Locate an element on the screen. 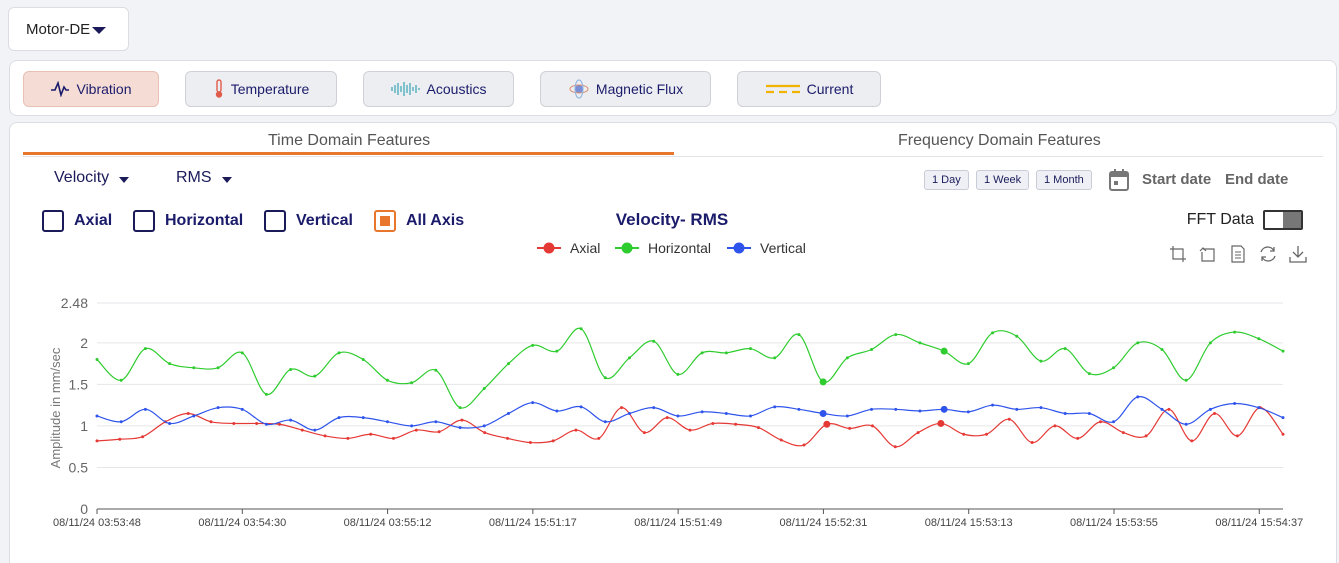 This screenshot has width=1339, height=563. y-tick-label: 0 is located at coordinates (84, 509).